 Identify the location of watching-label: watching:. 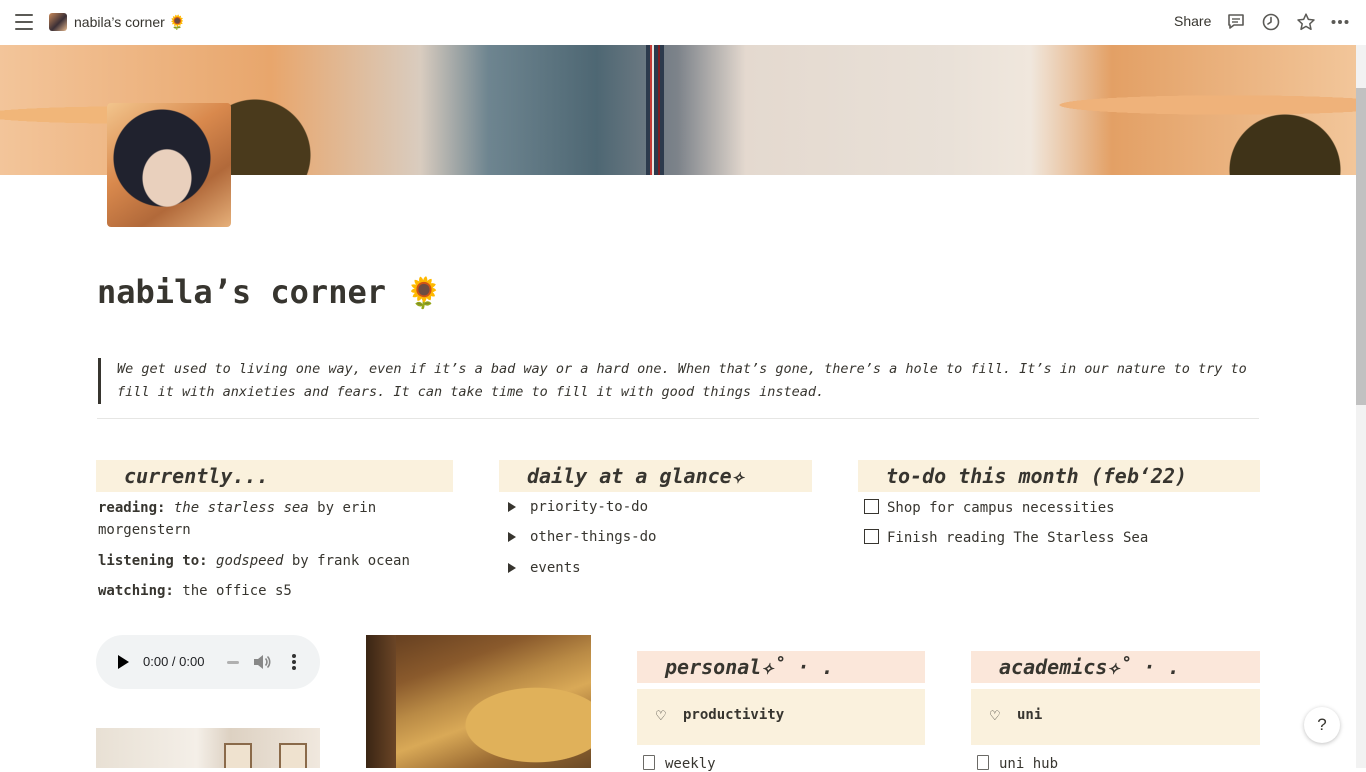
(136, 591).